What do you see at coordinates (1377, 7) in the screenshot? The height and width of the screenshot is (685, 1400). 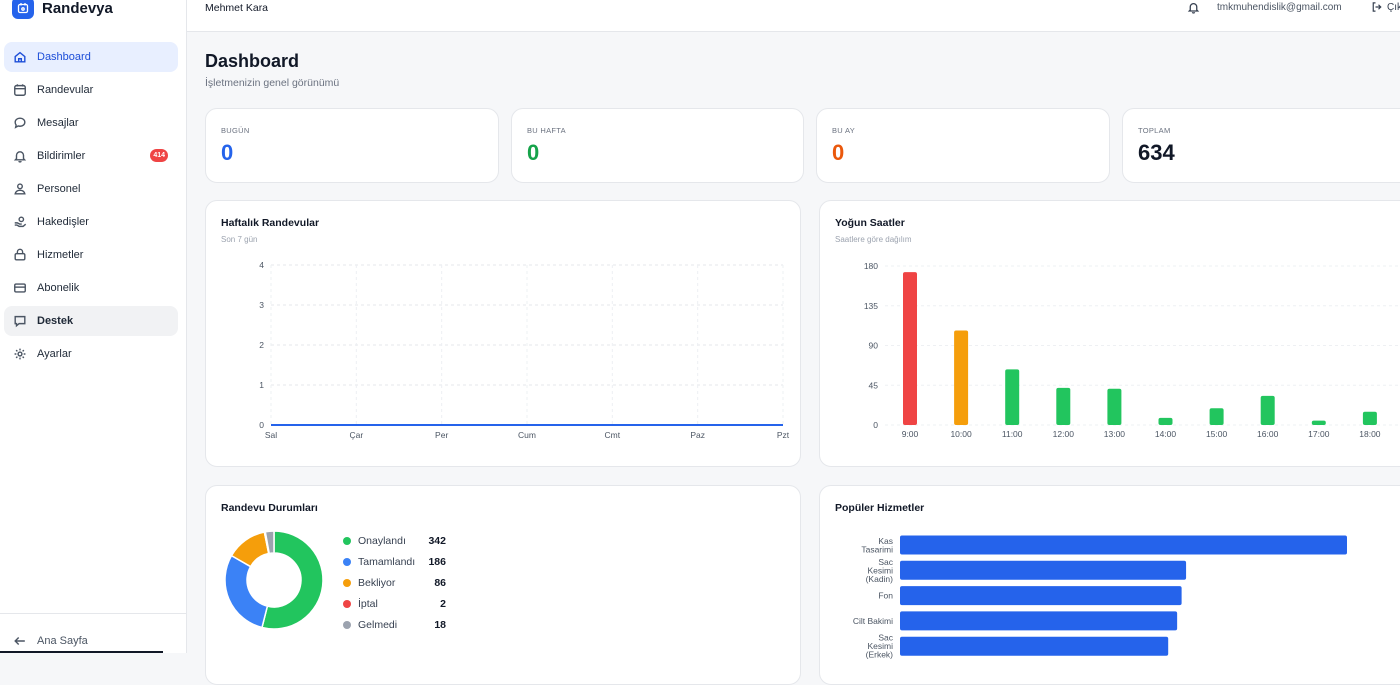 I see `logout-icon` at bounding box center [1377, 7].